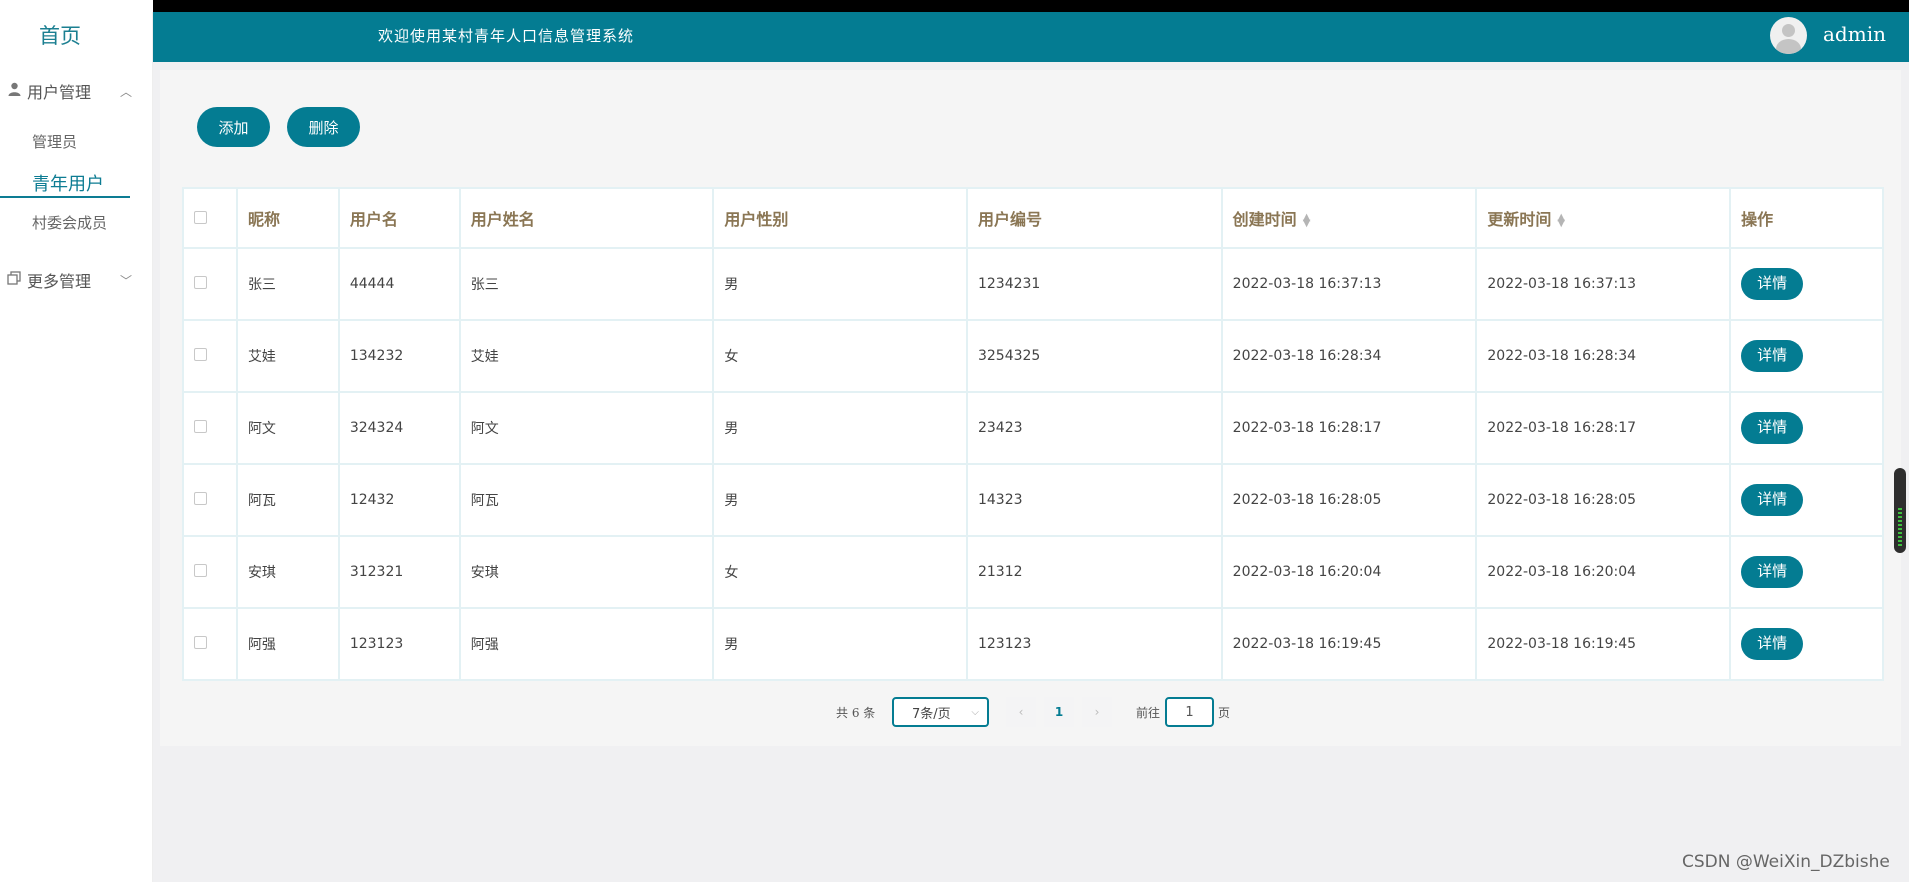 This screenshot has height=882, width=1909. Describe the element at coordinates (1786, 862) in the screenshot. I see `watermark: CSDN @WeiXin_DZbishe` at that location.